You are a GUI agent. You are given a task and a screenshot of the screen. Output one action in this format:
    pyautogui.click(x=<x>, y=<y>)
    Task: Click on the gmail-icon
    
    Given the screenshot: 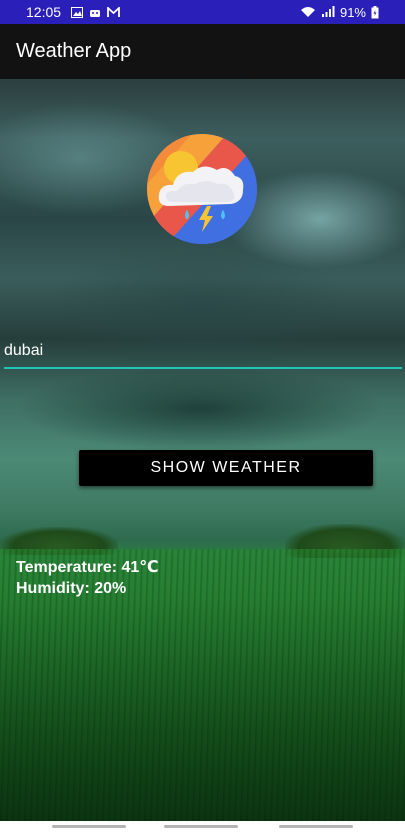 What is the action you would take?
    pyautogui.click(x=113, y=11)
    